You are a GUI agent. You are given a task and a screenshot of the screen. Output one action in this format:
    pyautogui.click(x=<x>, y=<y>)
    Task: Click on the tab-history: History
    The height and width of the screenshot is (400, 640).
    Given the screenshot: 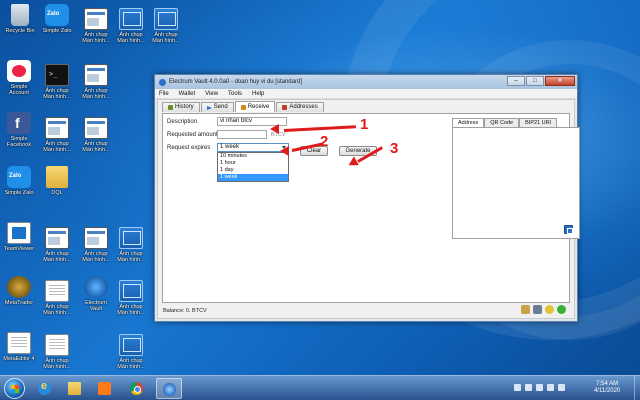 What is the action you would take?
    pyautogui.click(x=181, y=107)
    